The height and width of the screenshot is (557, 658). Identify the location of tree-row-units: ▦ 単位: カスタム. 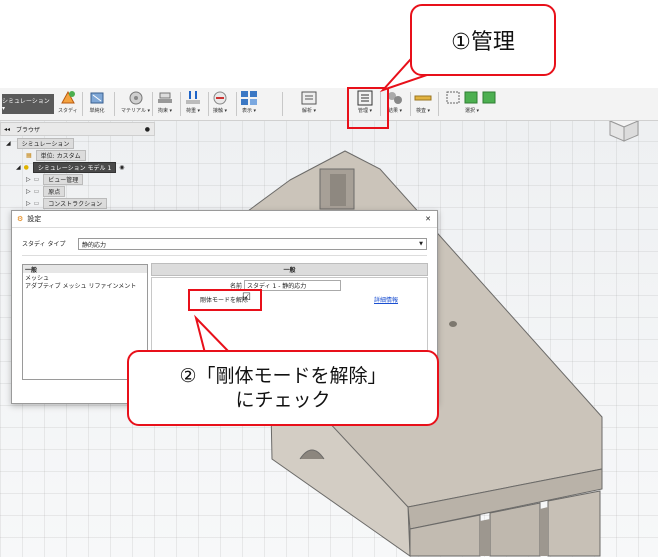
(56, 155).